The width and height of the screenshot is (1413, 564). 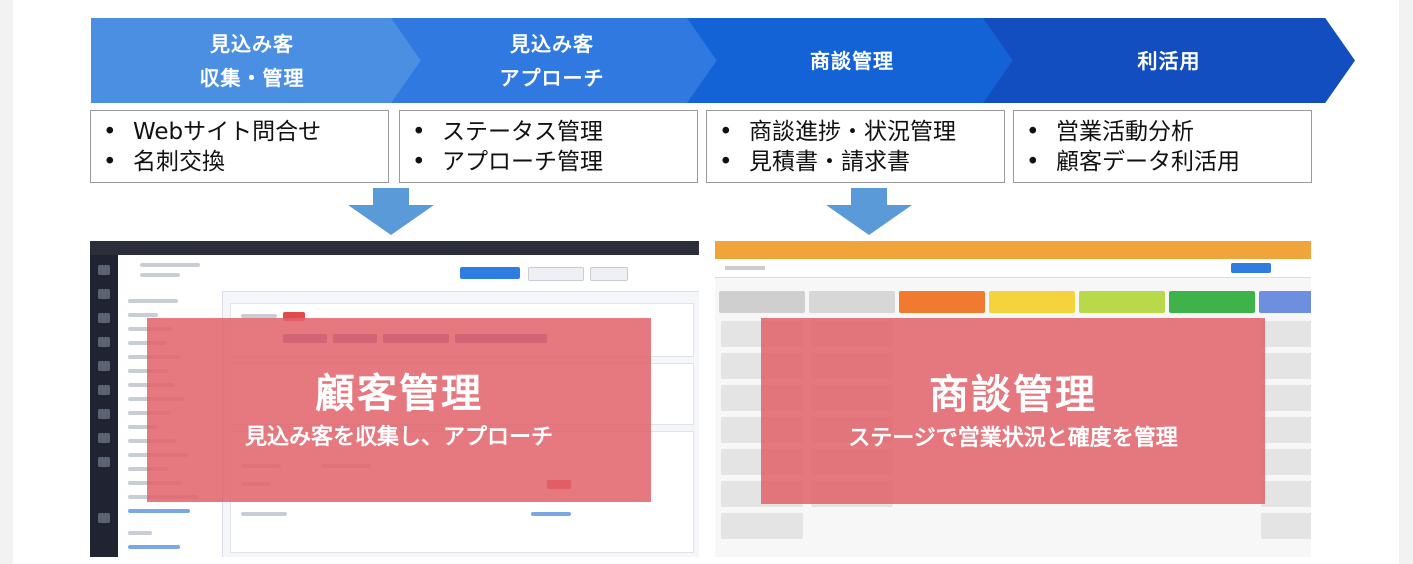 I want to click on list-item: • アプローチ管理, so click(x=554, y=162).